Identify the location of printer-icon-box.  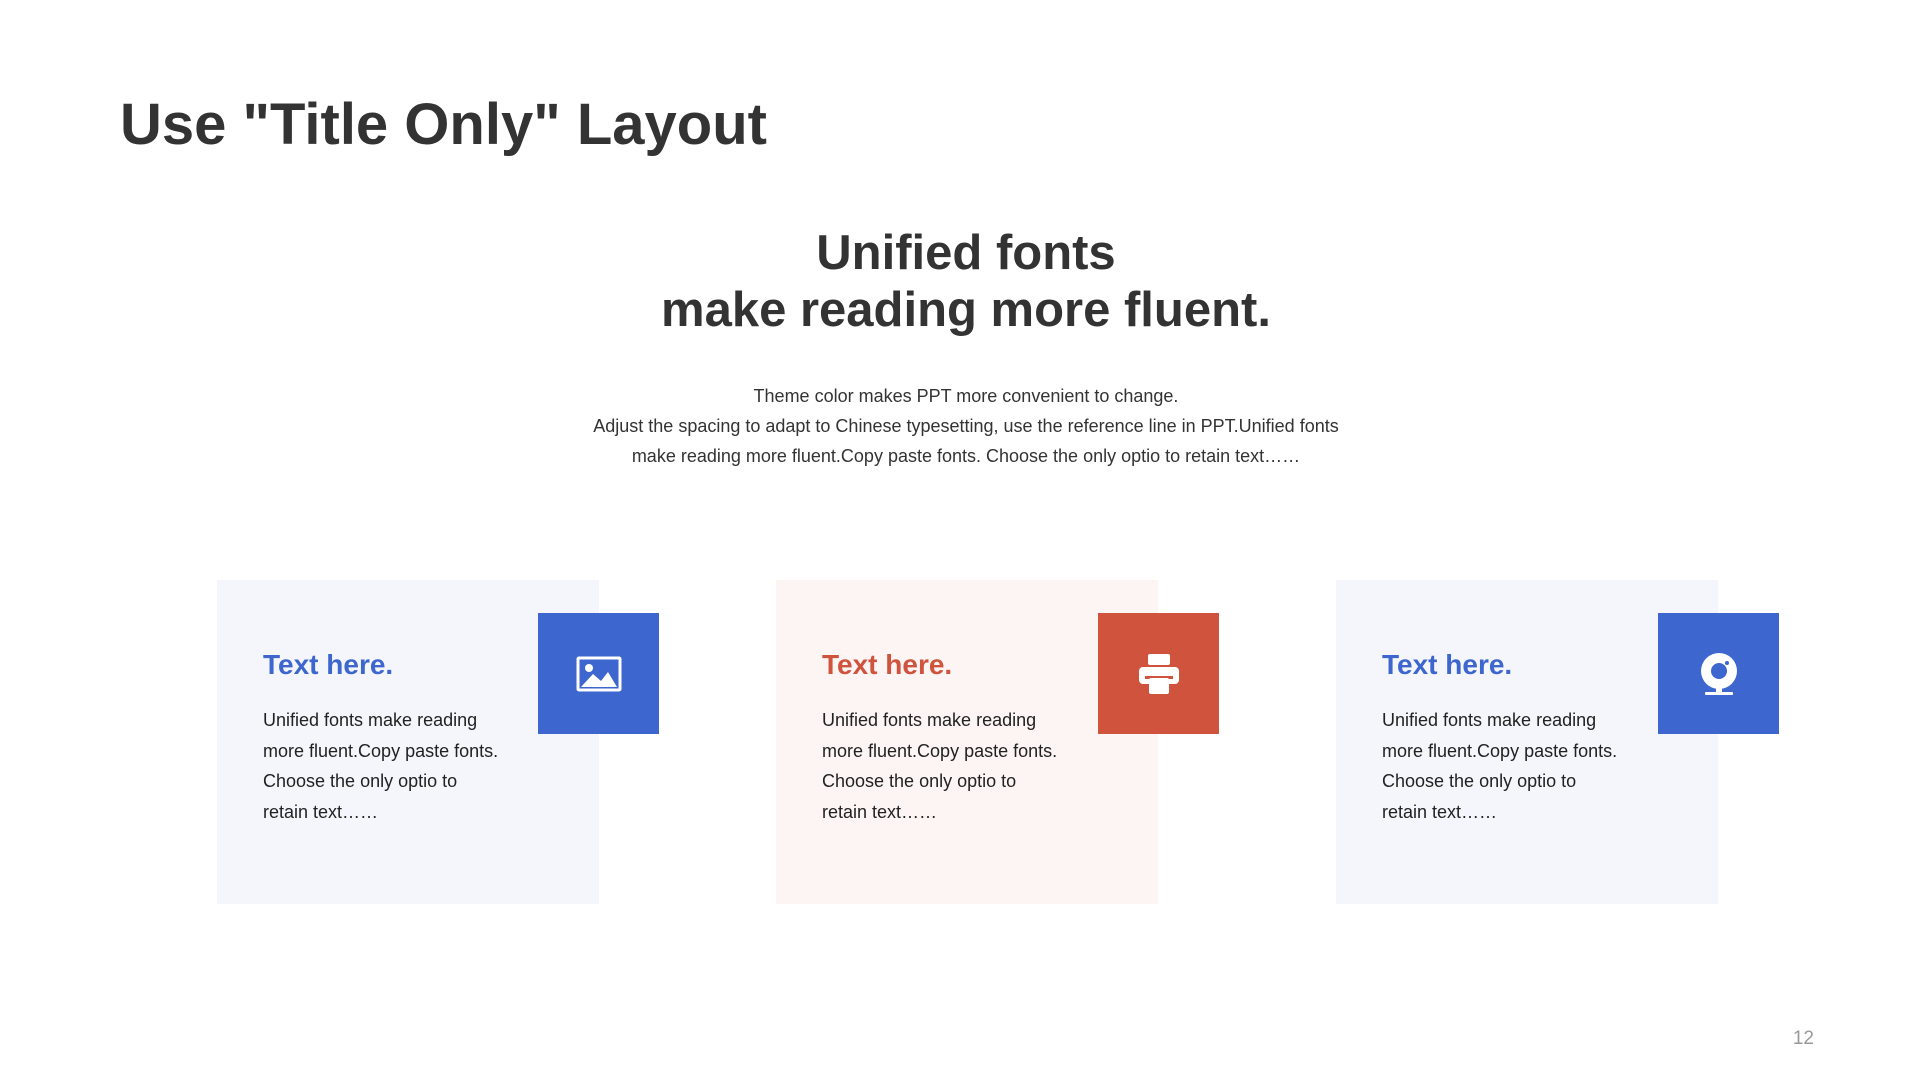
(1158, 673).